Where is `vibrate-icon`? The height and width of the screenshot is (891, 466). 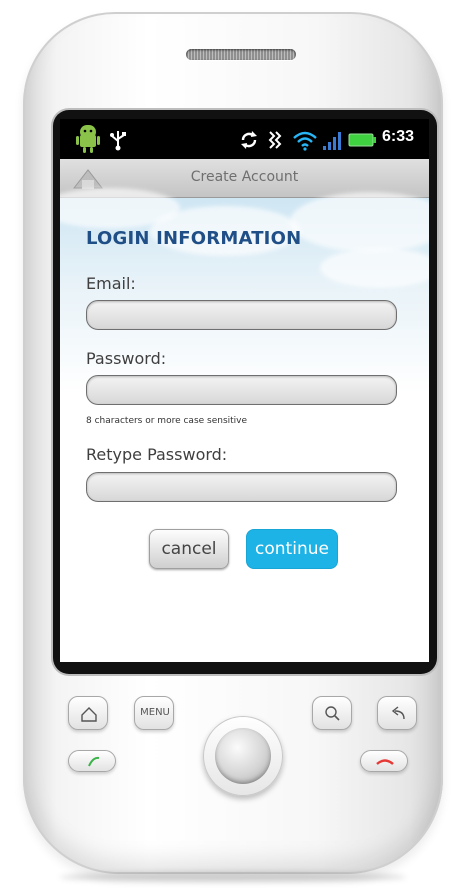
vibrate-icon is located at coordinates (275, 140).